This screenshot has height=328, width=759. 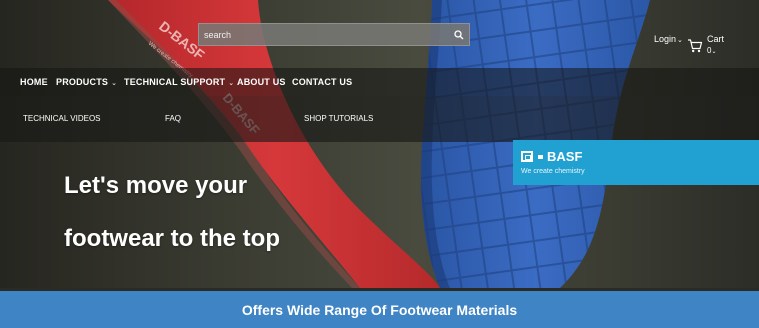 I want to click on band-heading: Offers Wide Range Of Footwear Materials, so click(x=379, y=310).